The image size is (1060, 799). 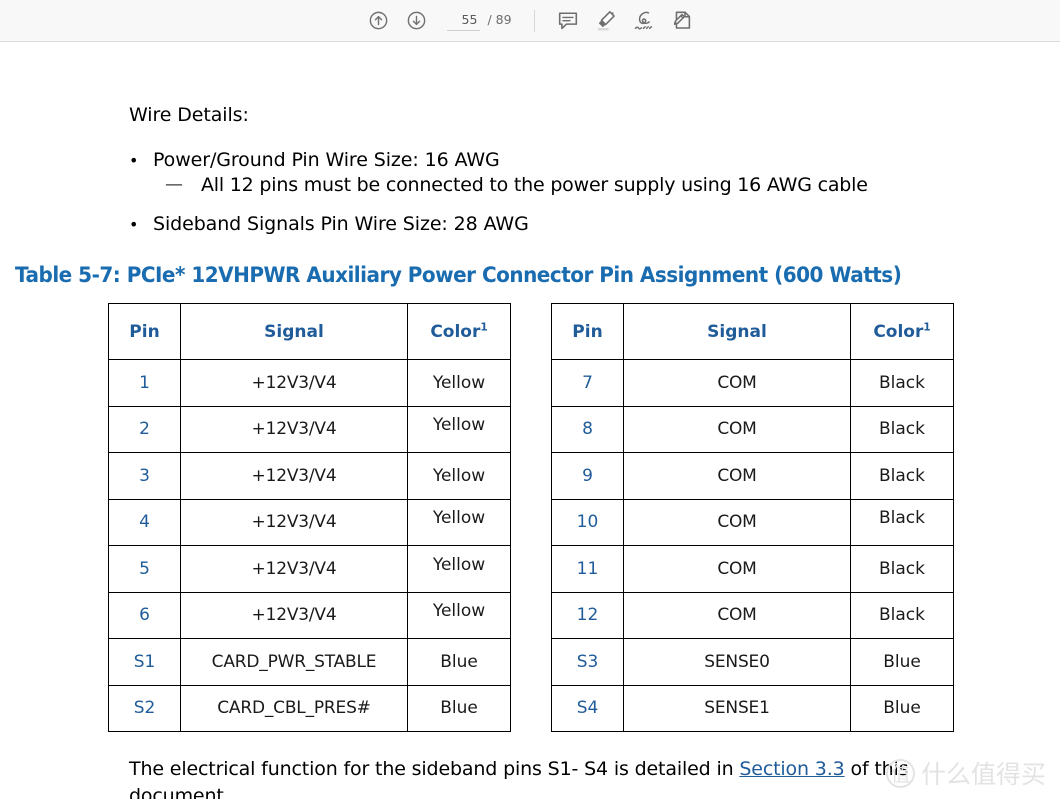 What do you see at coordinates (189, 115) in the screenshot?
I see `wire-details-heading: Wire Details:` at bounding box center [189, 115].